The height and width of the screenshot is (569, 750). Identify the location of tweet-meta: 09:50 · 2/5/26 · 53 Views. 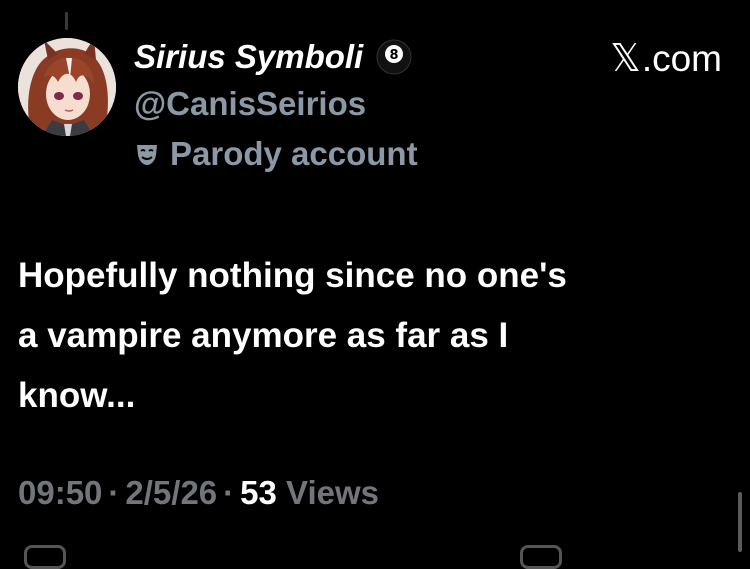
(198, 493).